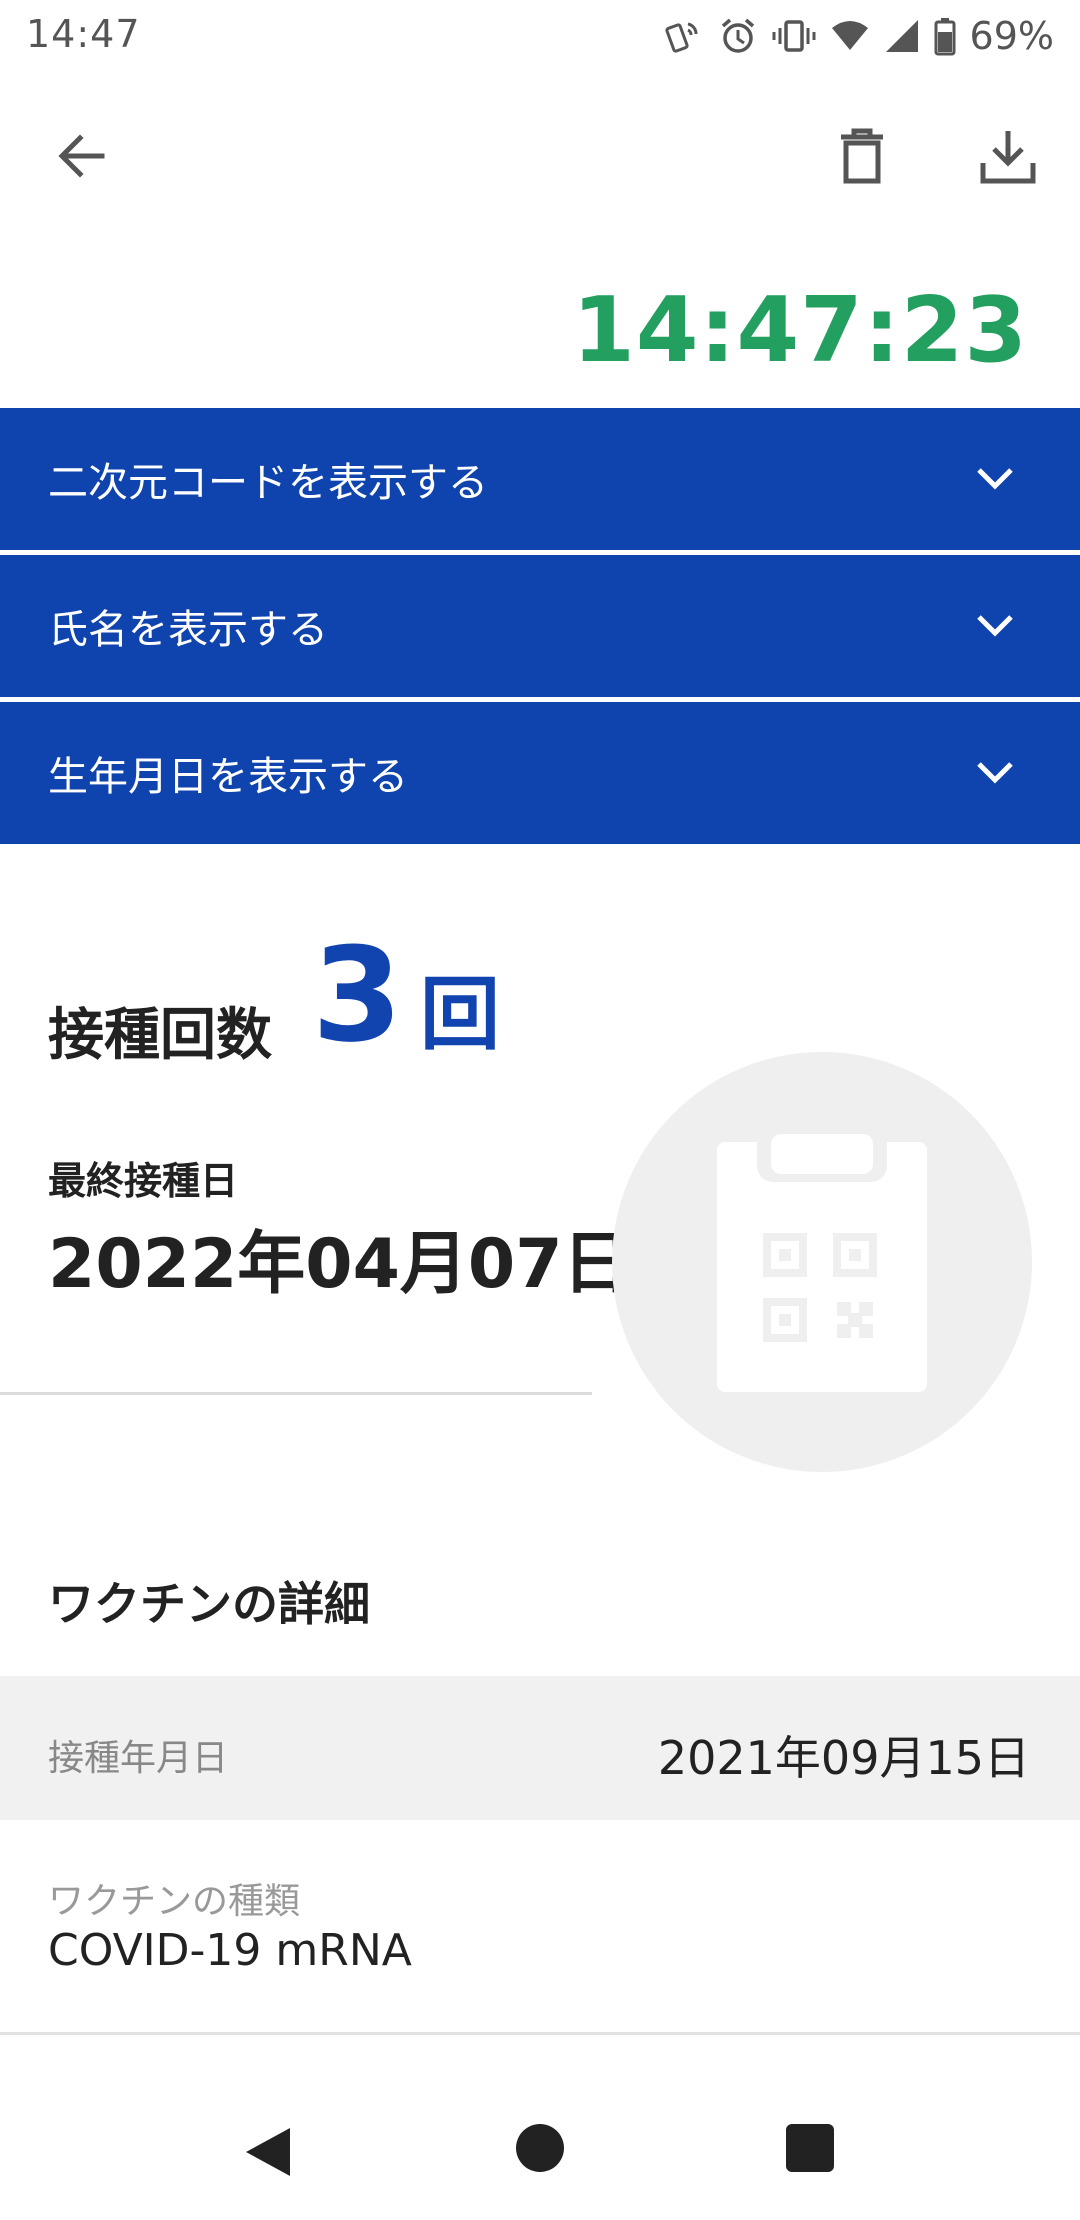 This screenshot has width=1080, height=2220. What do you see at coordinates (230, 1950) in the screenshot?
I see `vaccine-type-value: COVID-19 mRNA` at bounding box center [230, 1950].